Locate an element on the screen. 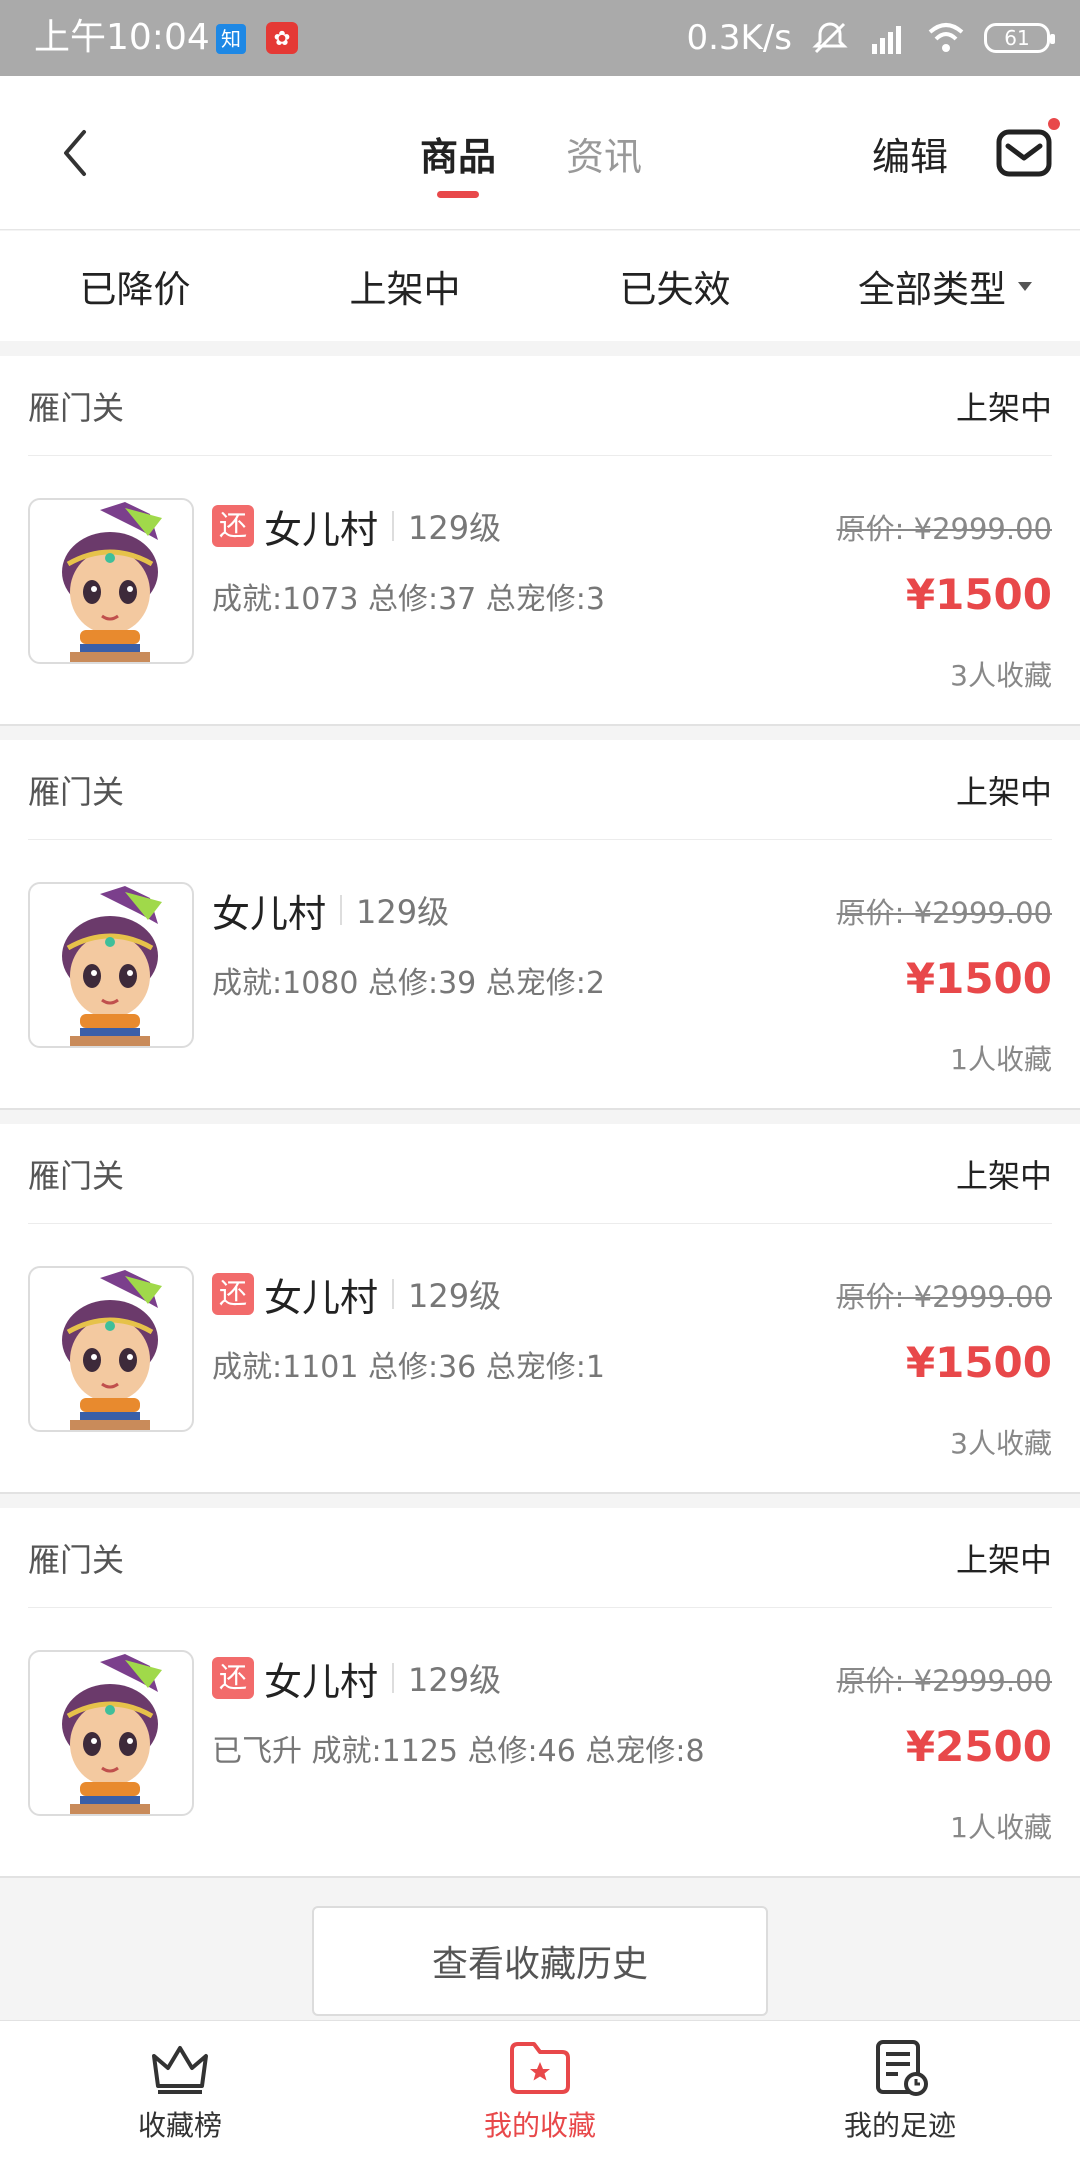 This screenshot has width=1080, height=2160. edit-button: 编辑 is located at coordinates (910, 153).